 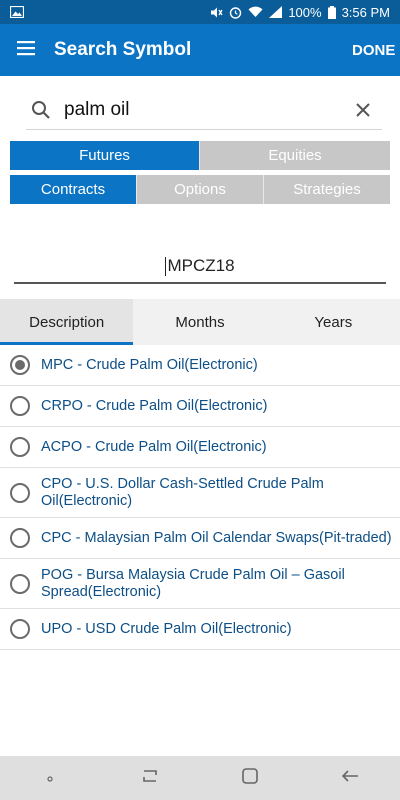 I want to click on nav-dot-button, so click(x=50, y=778).